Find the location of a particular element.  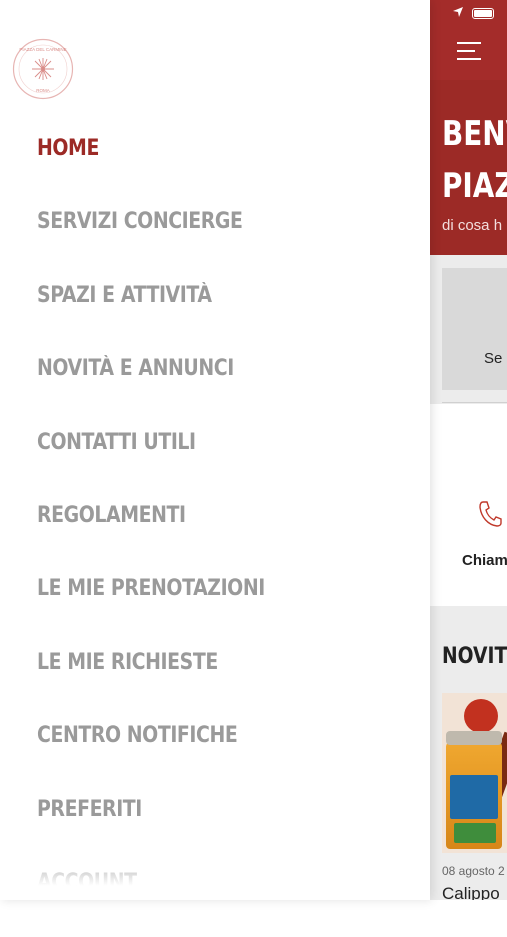

call-card: Chiam is located at coordinates (468, 505).